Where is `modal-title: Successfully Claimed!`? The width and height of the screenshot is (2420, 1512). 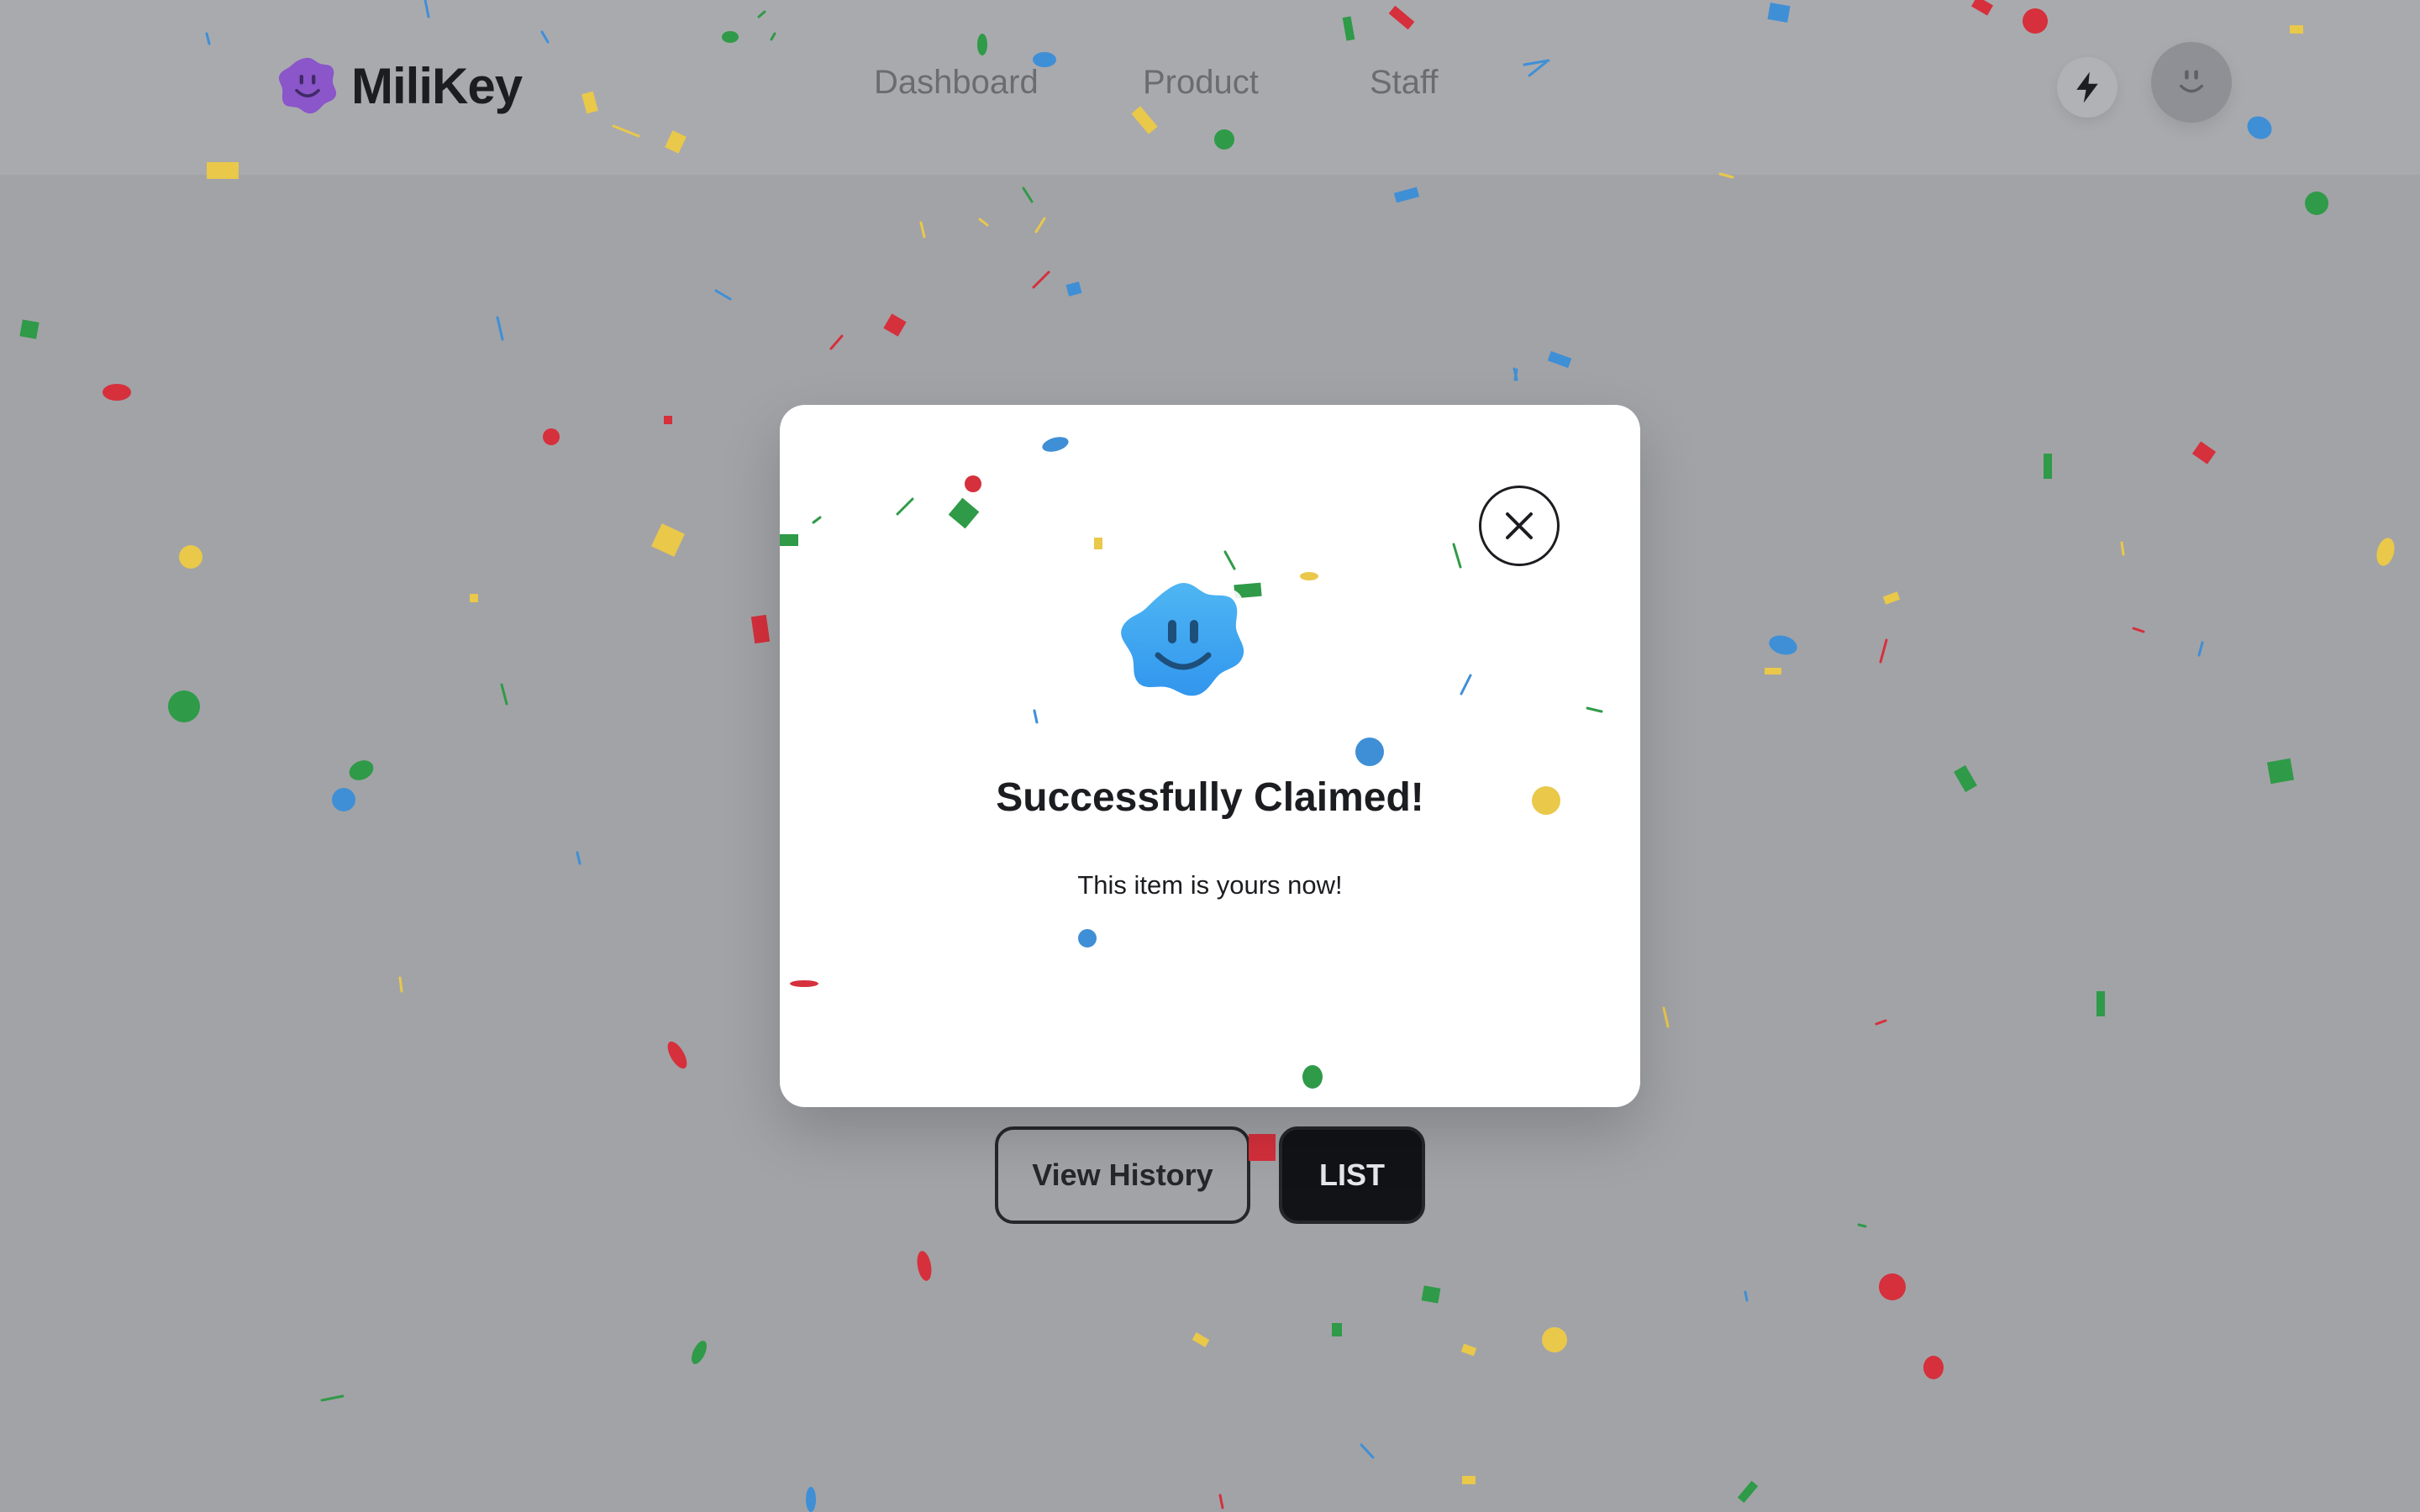
modal-title: Successfully Claimed! is located at coordinates (1210, 797).